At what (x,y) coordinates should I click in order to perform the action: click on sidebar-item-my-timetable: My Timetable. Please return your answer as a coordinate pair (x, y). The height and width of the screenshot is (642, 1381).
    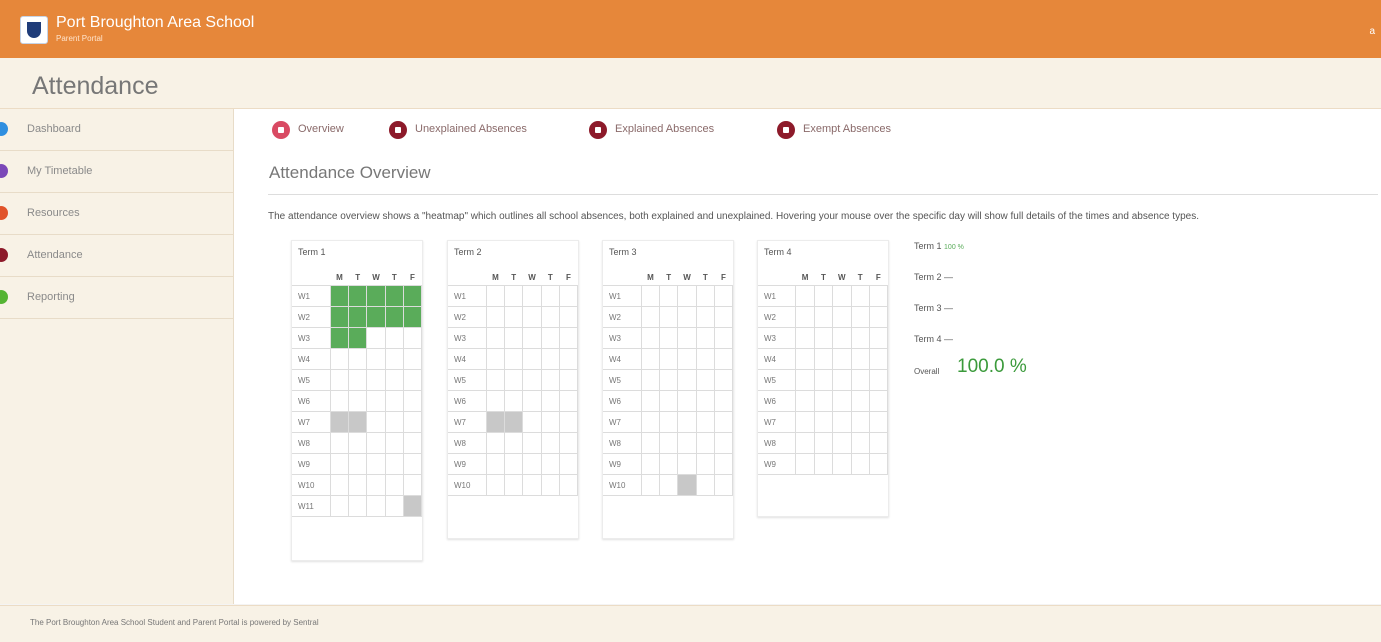
    Looking at the image, I should click on (116, 172).